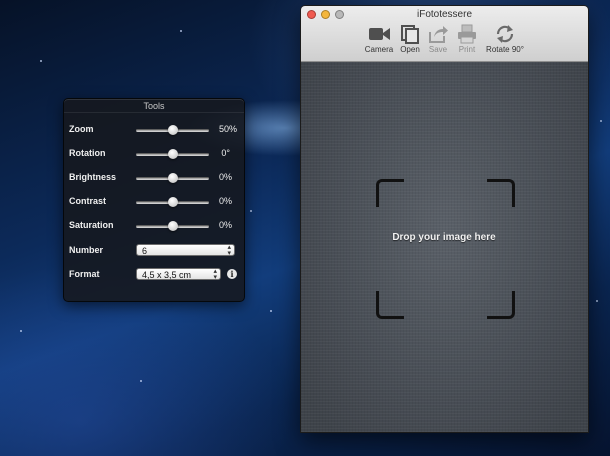 This screenshot has width=610, height=456. I want to click on camera-button: Camera, so click(379, 42).